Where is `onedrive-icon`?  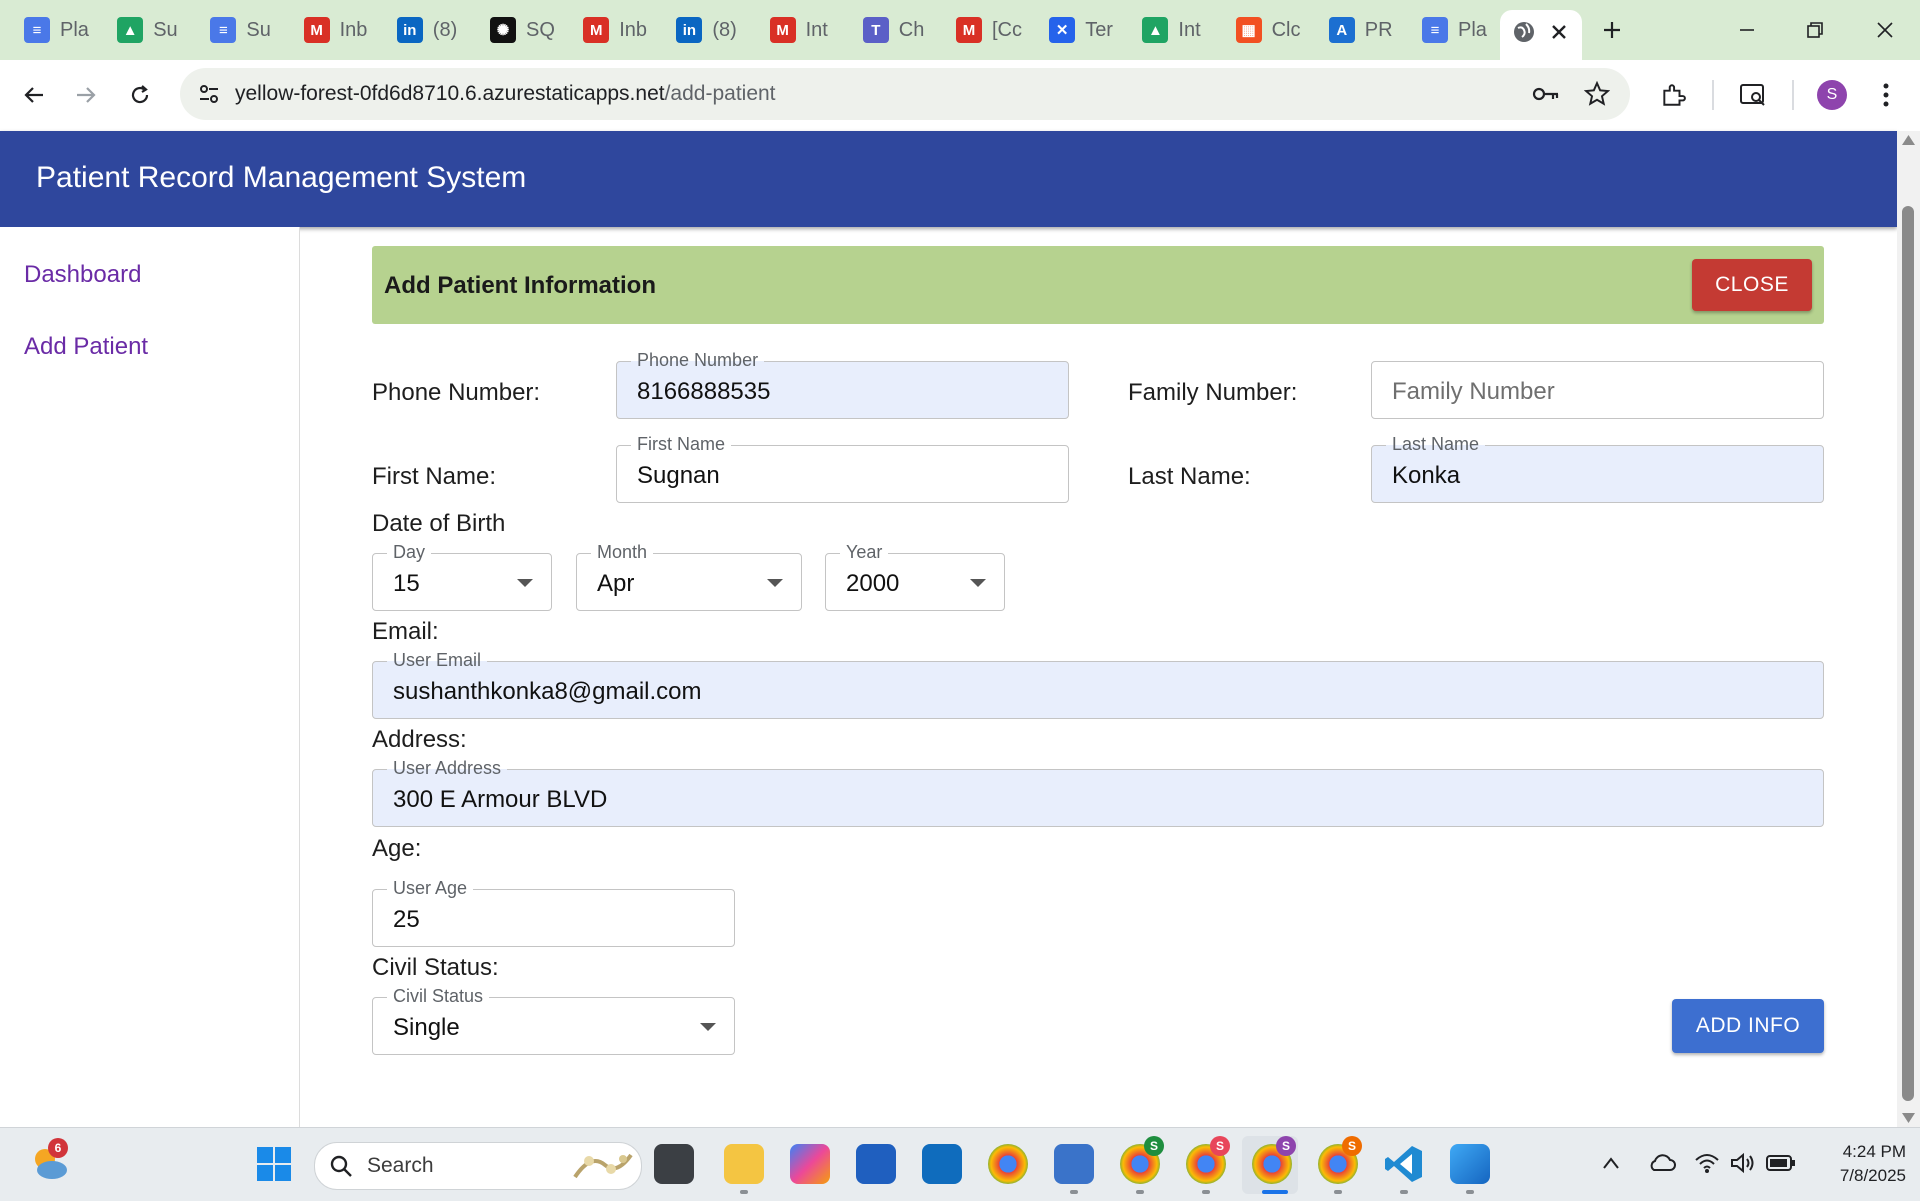 onedrive-icon is located at coordinates (1662, 1163).